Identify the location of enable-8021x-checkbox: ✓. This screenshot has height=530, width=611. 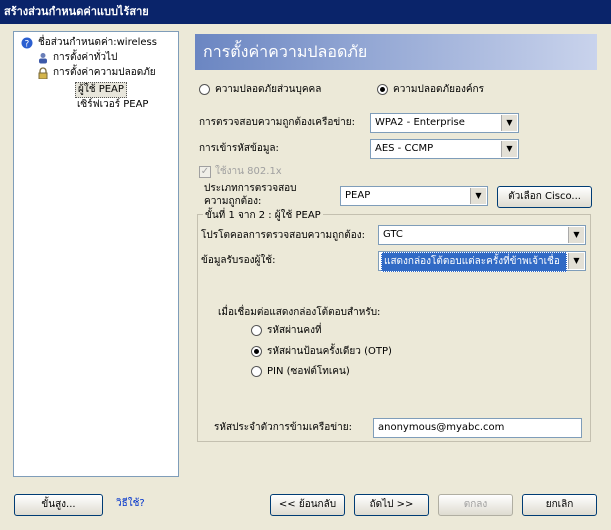
(205, 172).